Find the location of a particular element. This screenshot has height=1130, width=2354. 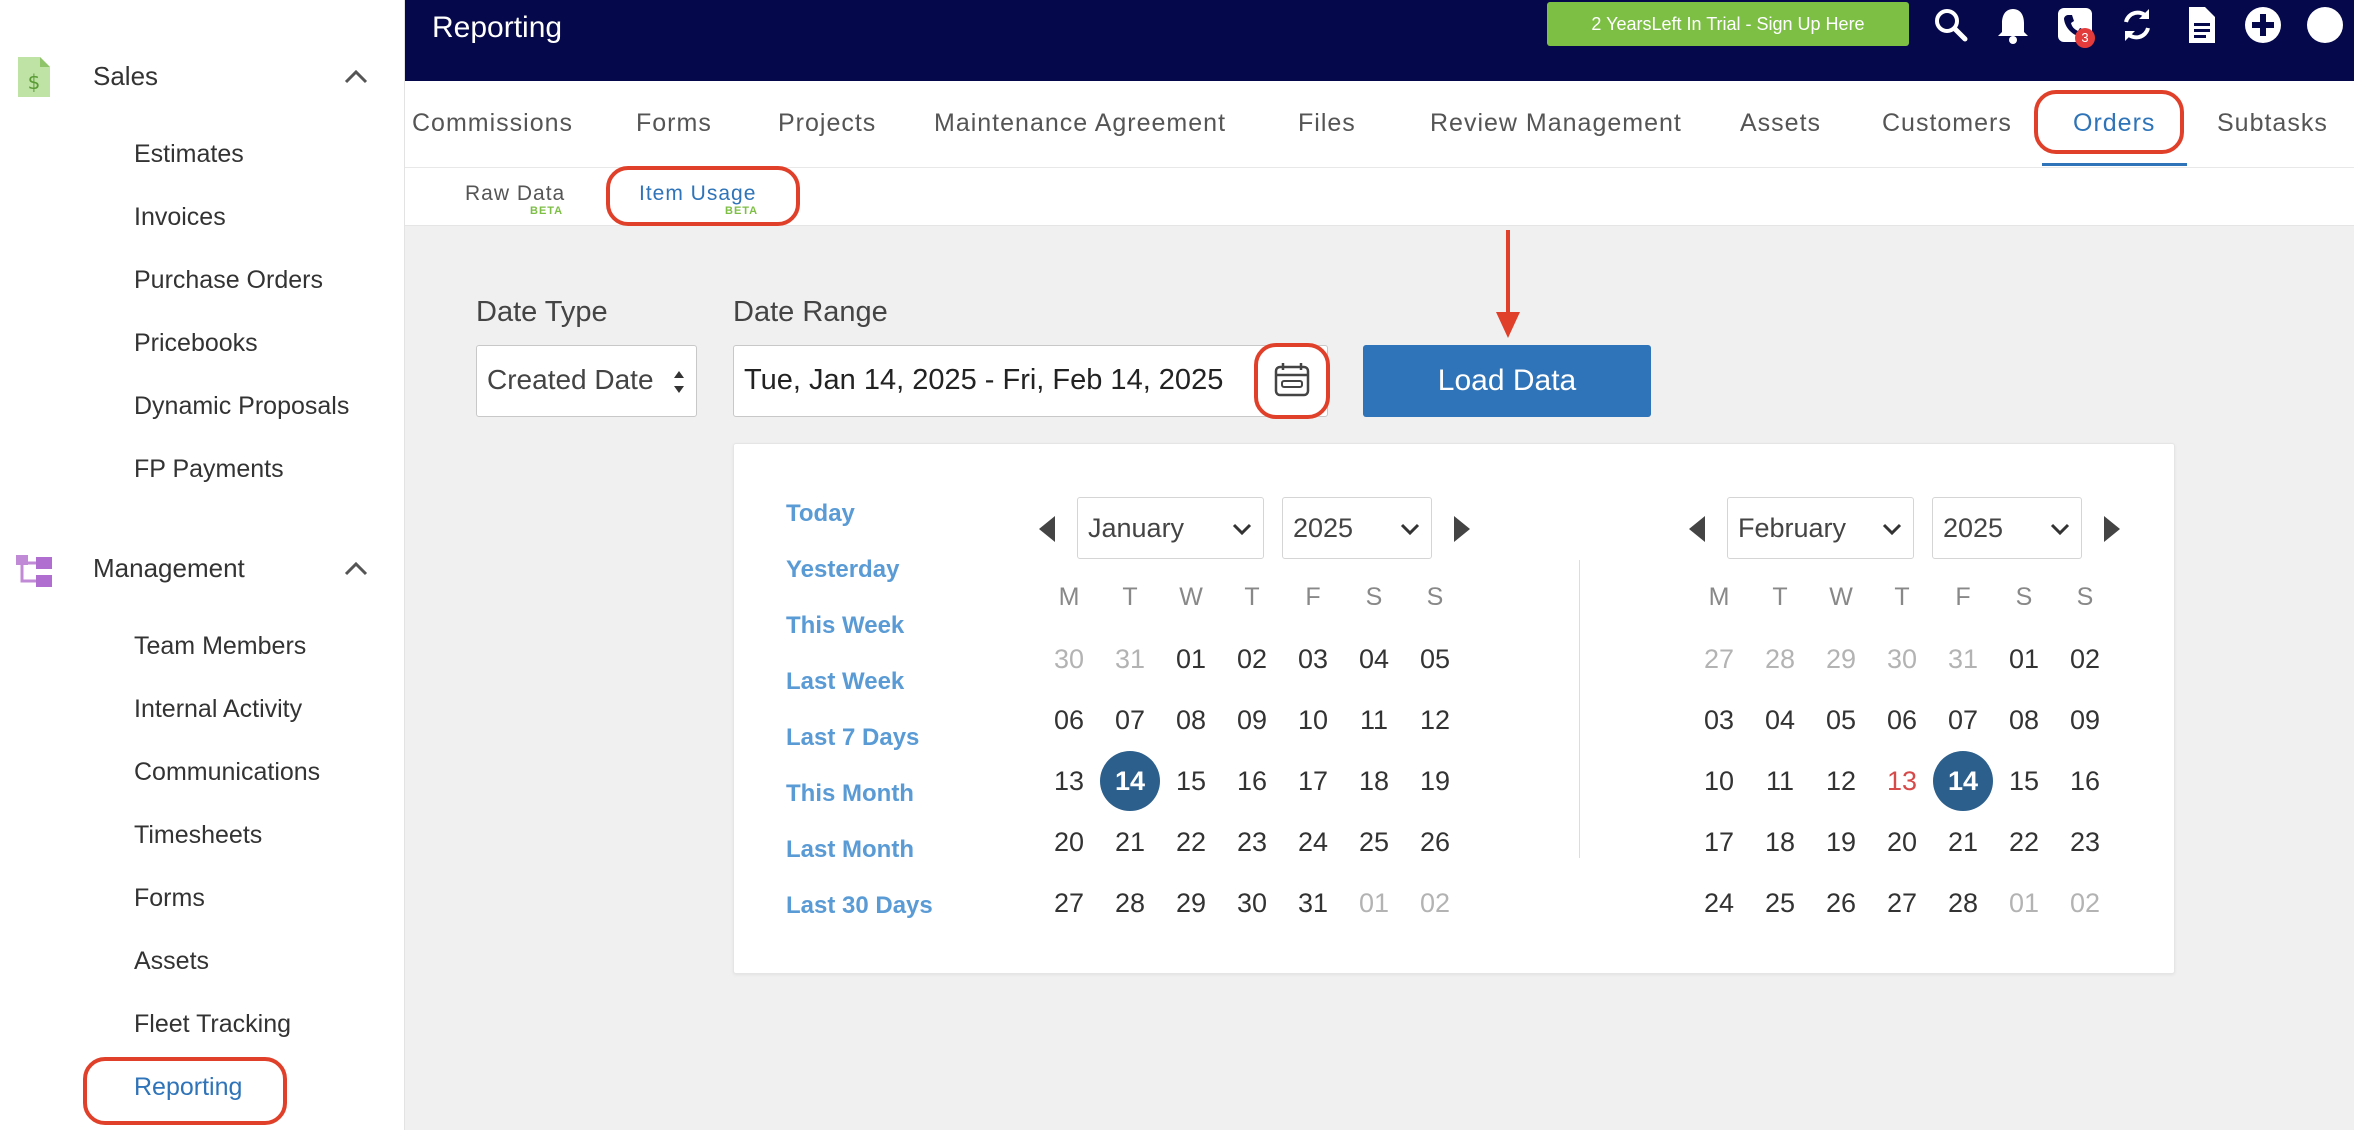

trial-signup-button: 2 YearsLeft In Trial - Sign Up Here is located at coordinates (1728, 24).